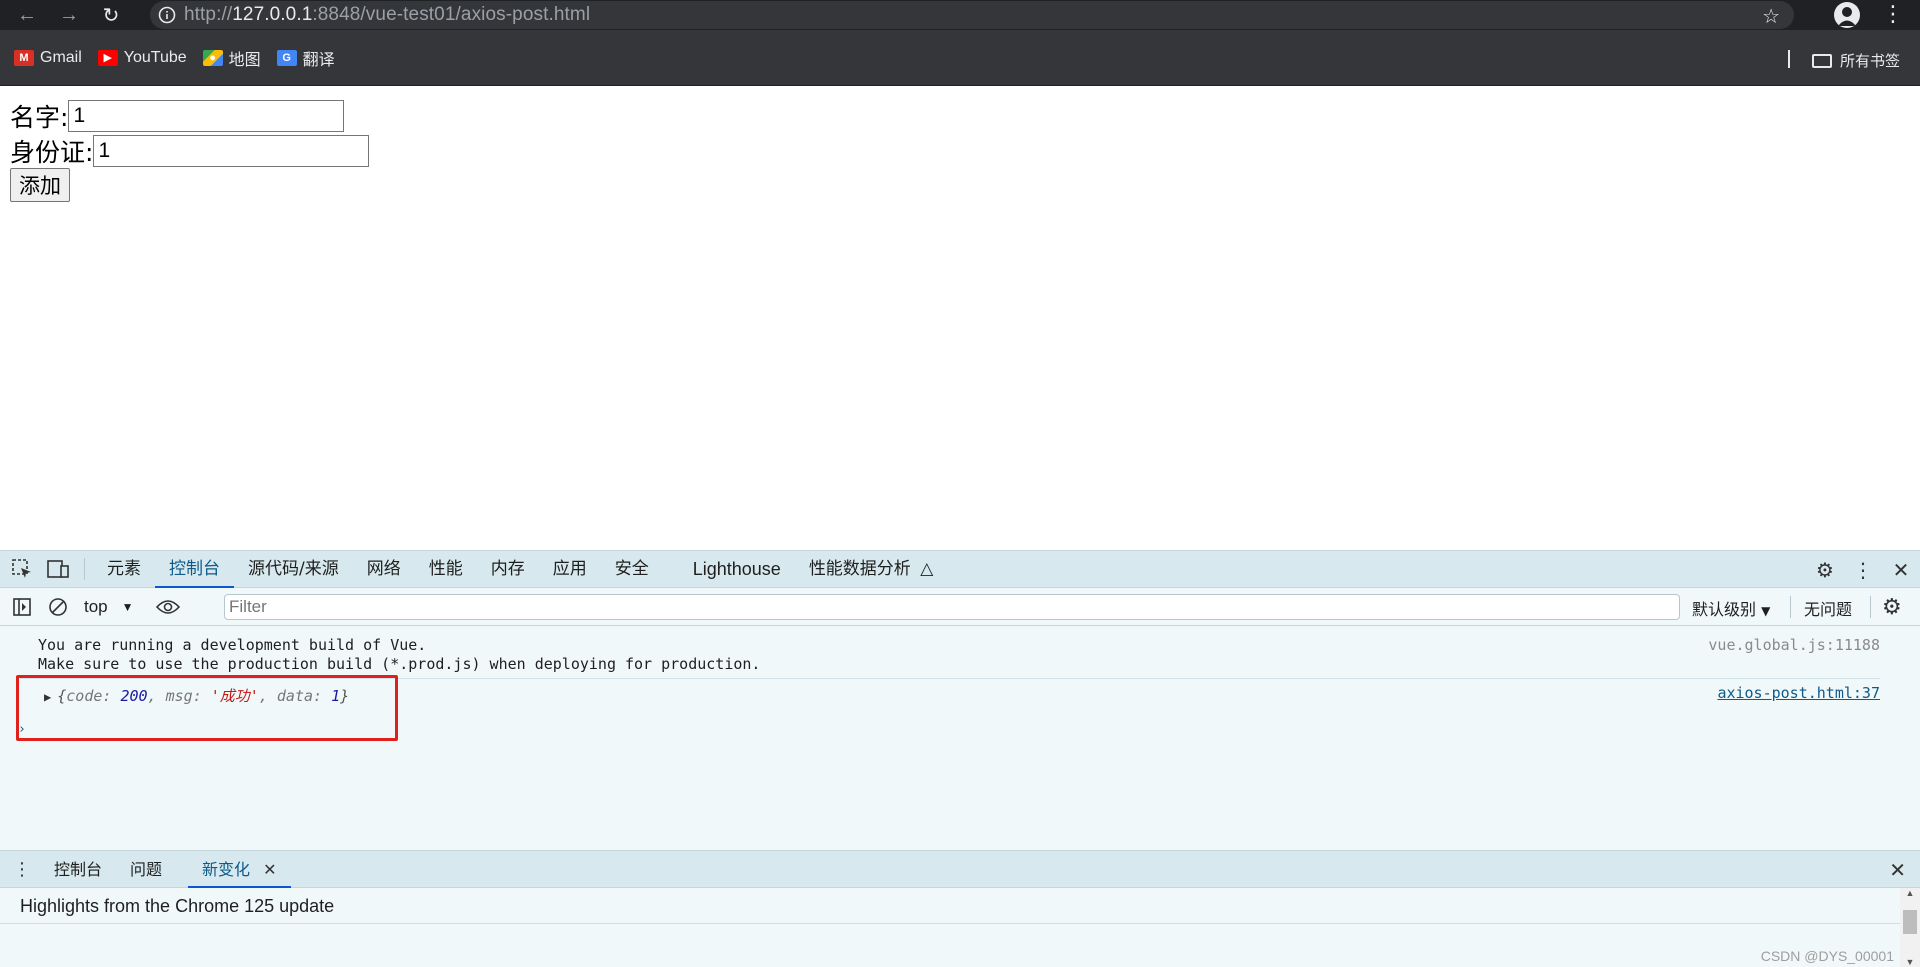 The height and width of the screenshot is (967, 1920). Describe the element at coordinates (58, 569) in the screenshot. I see `device-toolbar-icon` at that location.